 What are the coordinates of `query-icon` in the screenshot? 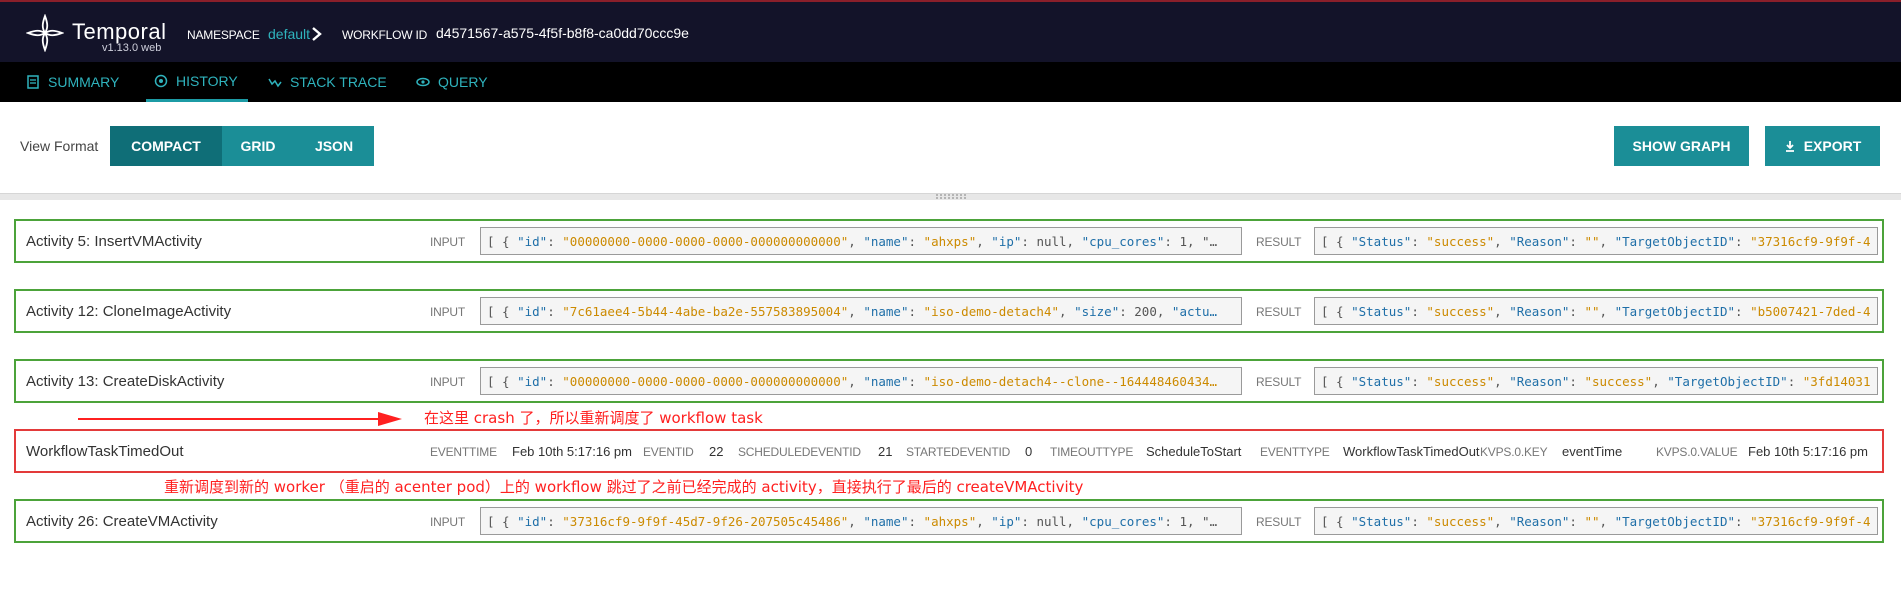 It's located at (423, 82).